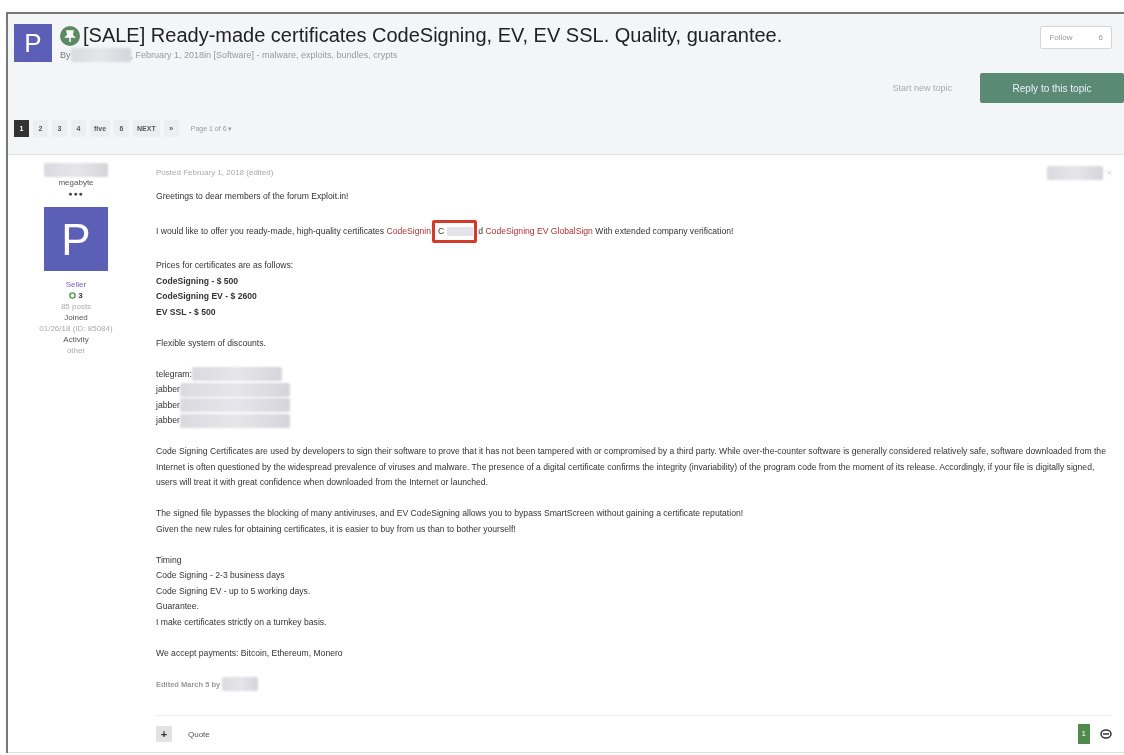 Image resolution: width=1124 pixels, height=755 pixels. Describe the element at coordinates (76, 350) in the screenshot. I see `activity-value: other` at that location.